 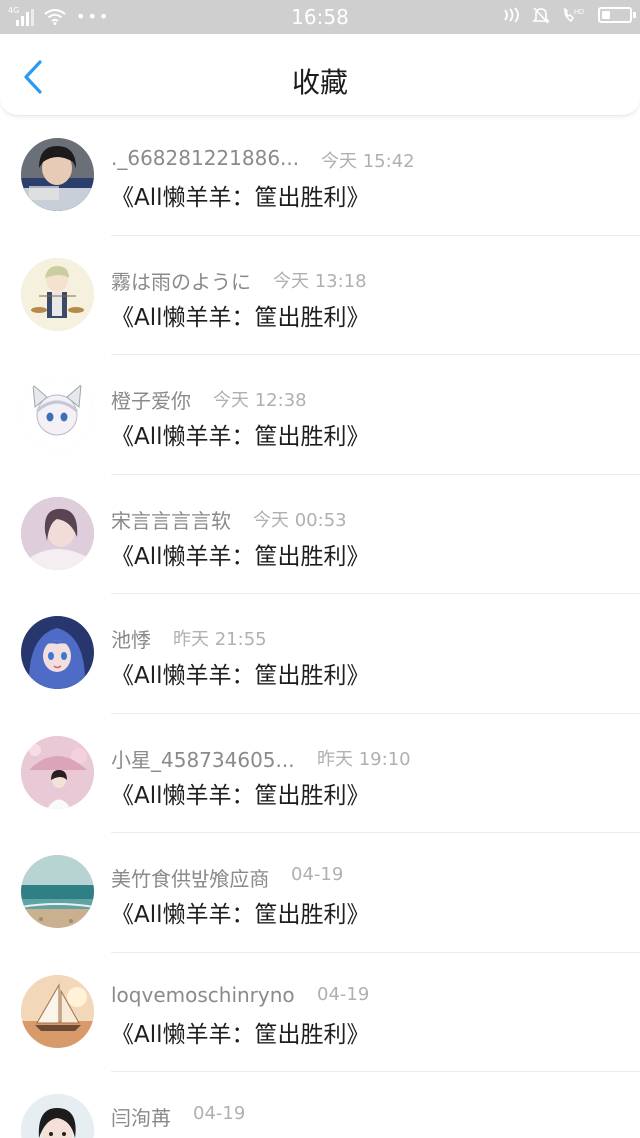 What do you see at coordinates (320, 534) in the screenshot?
I see `list-item: 宋言言言言软 今天 00:53 《All懒羊羊：筐出胜利》` at bounding box center [320, 534].